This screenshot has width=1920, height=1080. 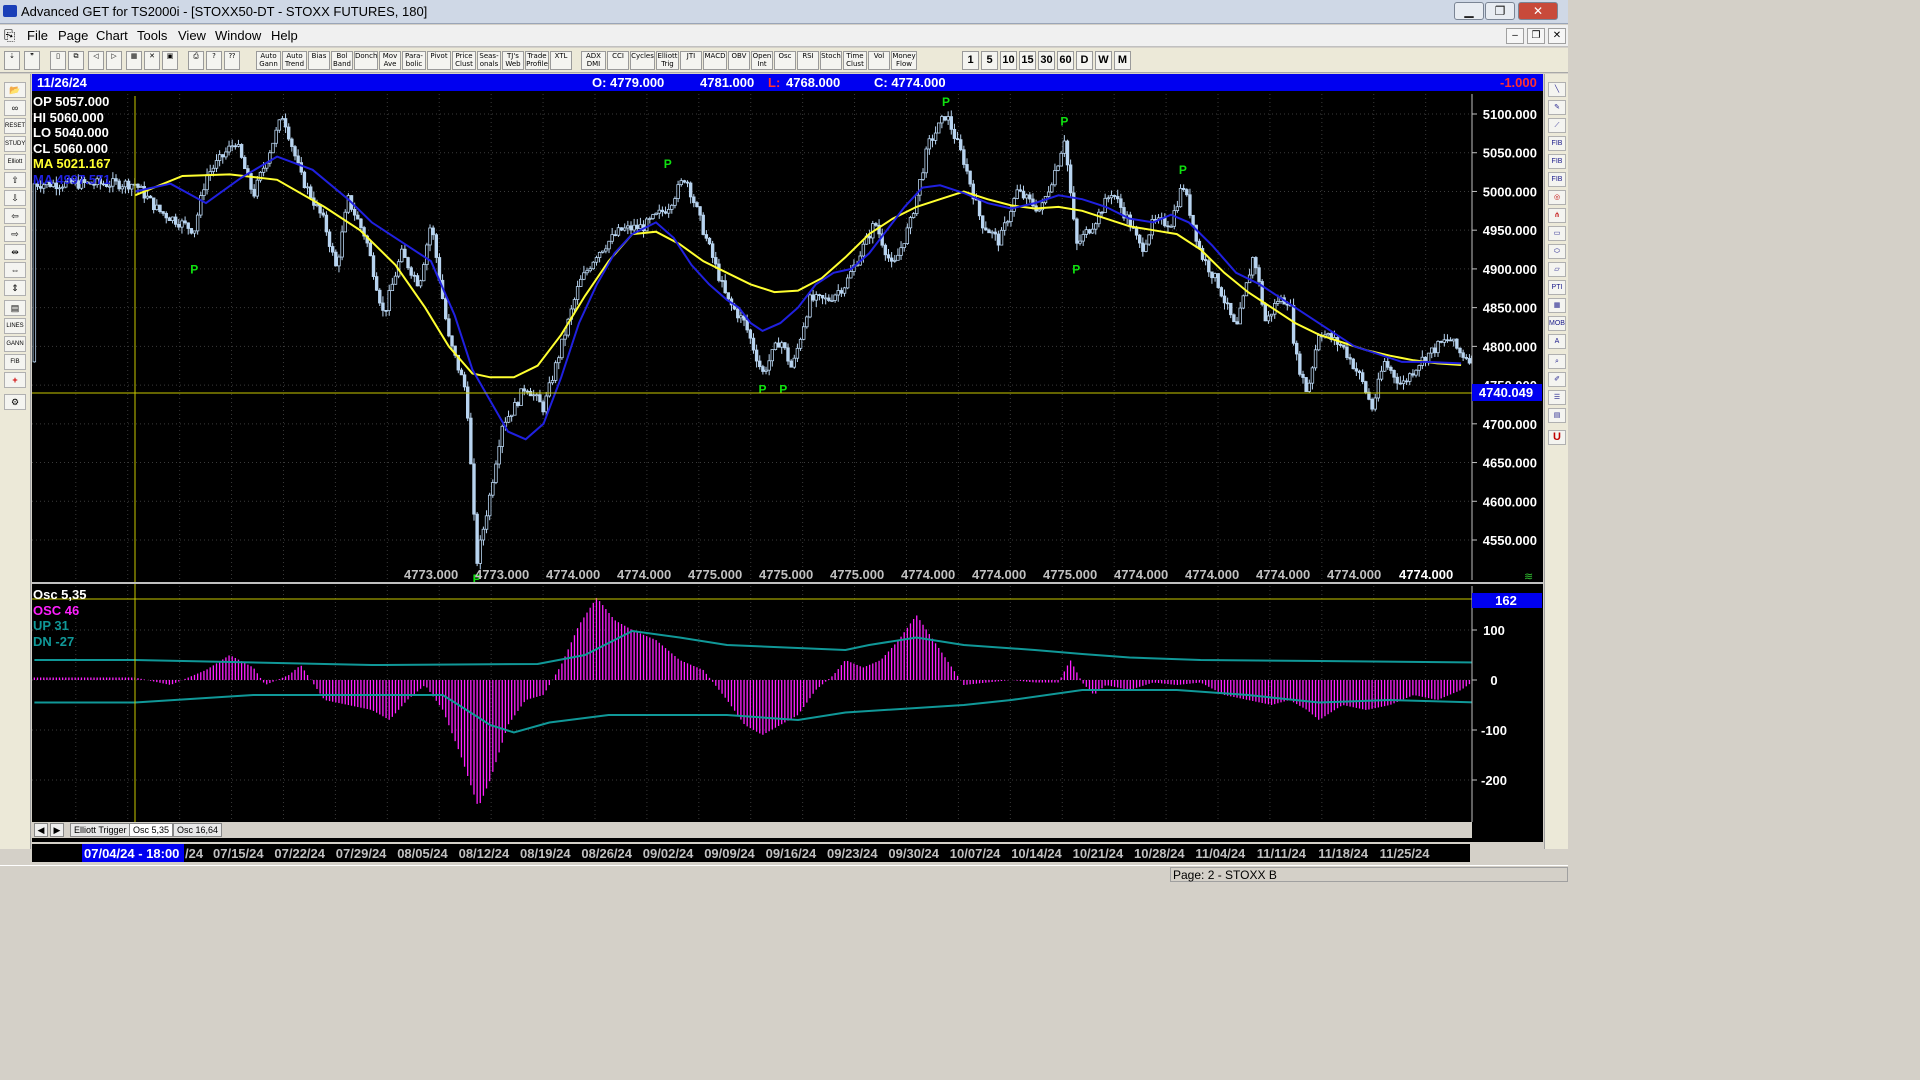 I want to click on study-button-9: Seas-onals, so click(x=489, y=60).